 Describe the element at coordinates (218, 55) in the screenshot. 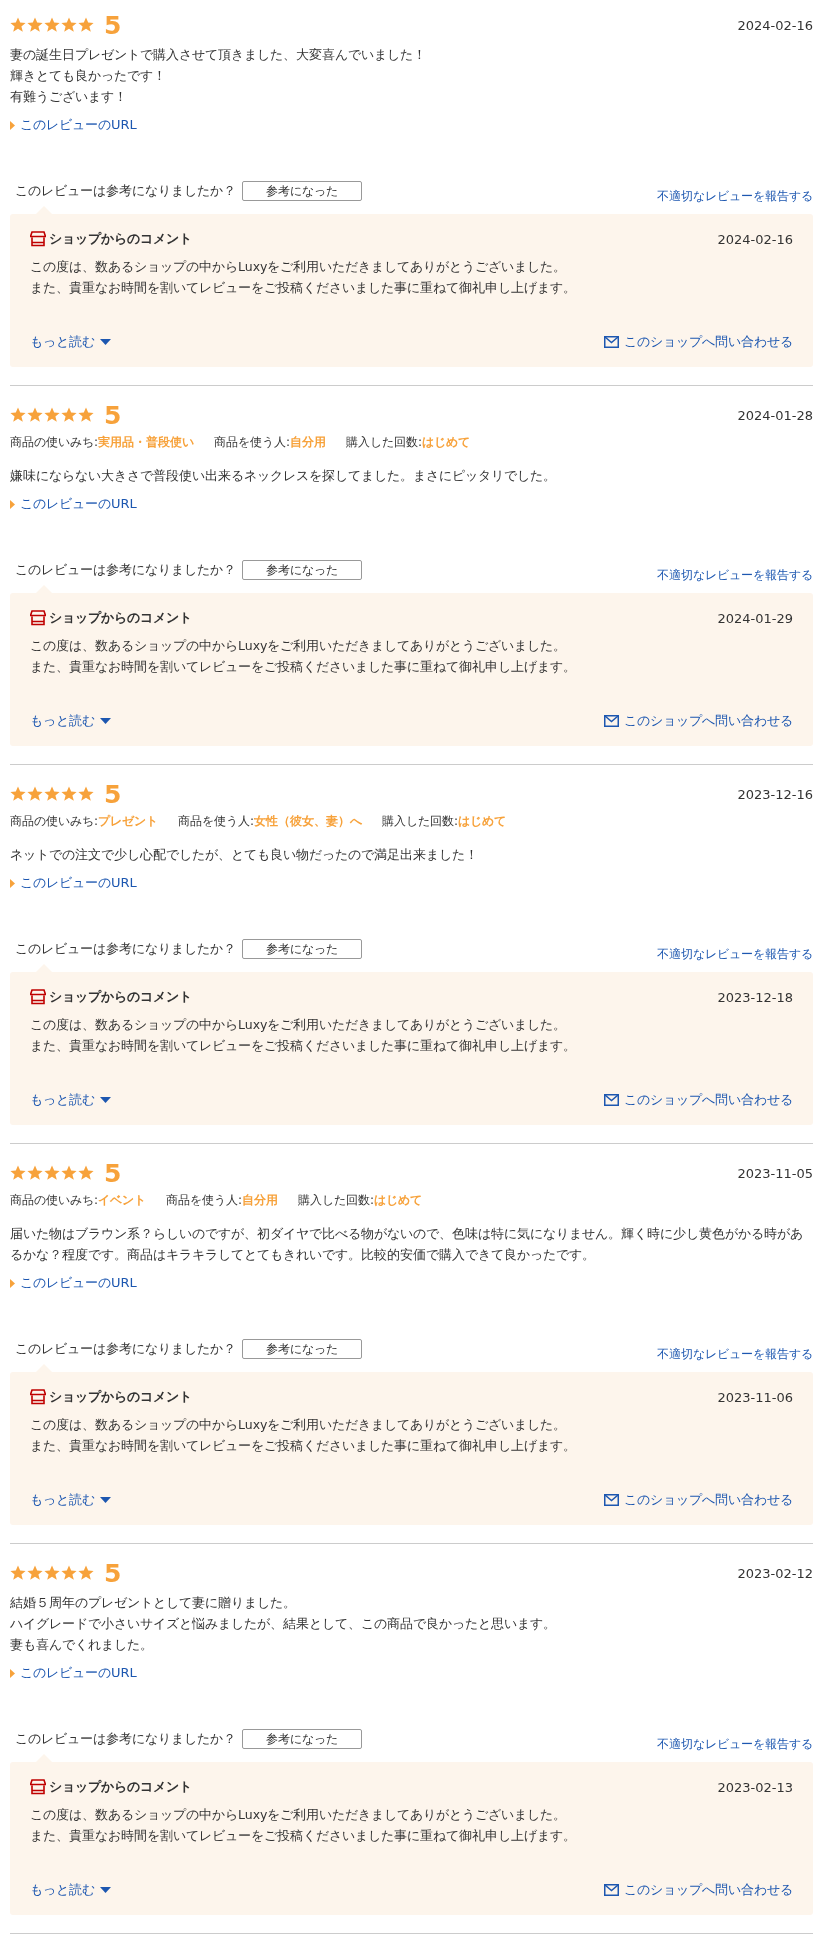

I see `review-text: 妻の誕生日プレゼントで購入させて頂きました、大変喜んでいました！` at that location.